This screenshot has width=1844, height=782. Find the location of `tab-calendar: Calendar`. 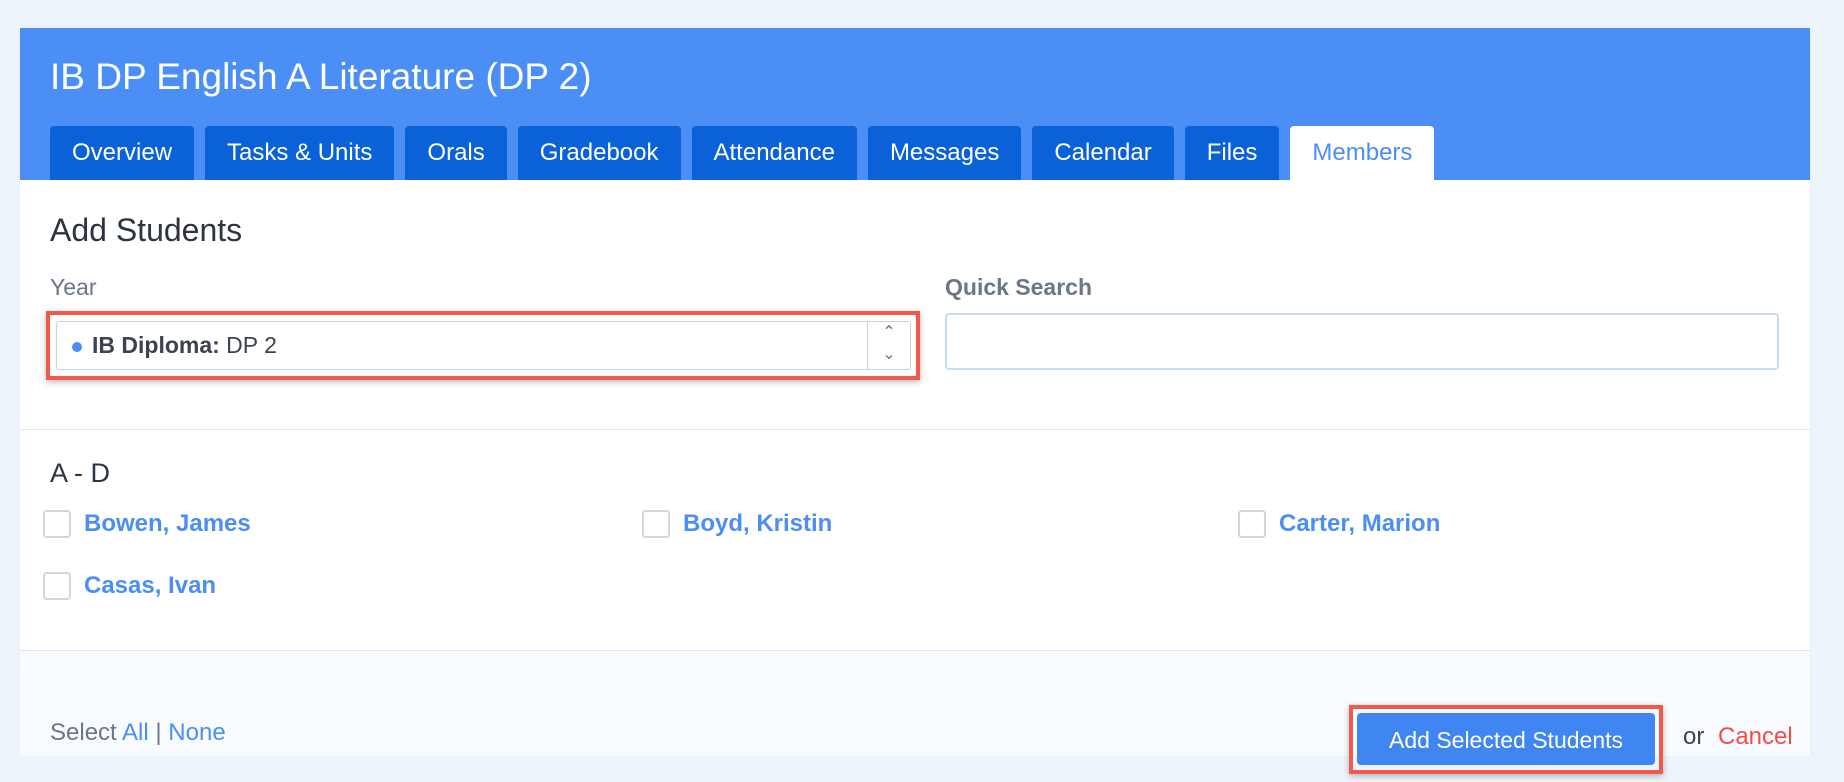

tab-calendar: Calendar is located at coordinates (1103, 153).